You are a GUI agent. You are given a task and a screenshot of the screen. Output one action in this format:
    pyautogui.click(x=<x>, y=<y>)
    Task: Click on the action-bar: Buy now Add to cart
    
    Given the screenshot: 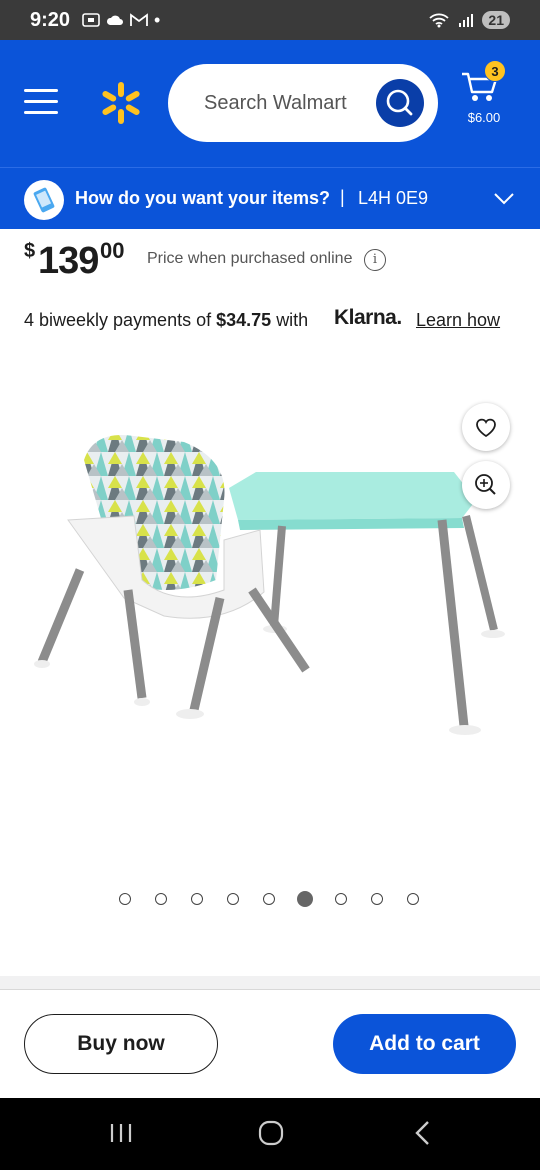 What is the action you would take?
    pyautogui.click(x=270, y=1044)
    